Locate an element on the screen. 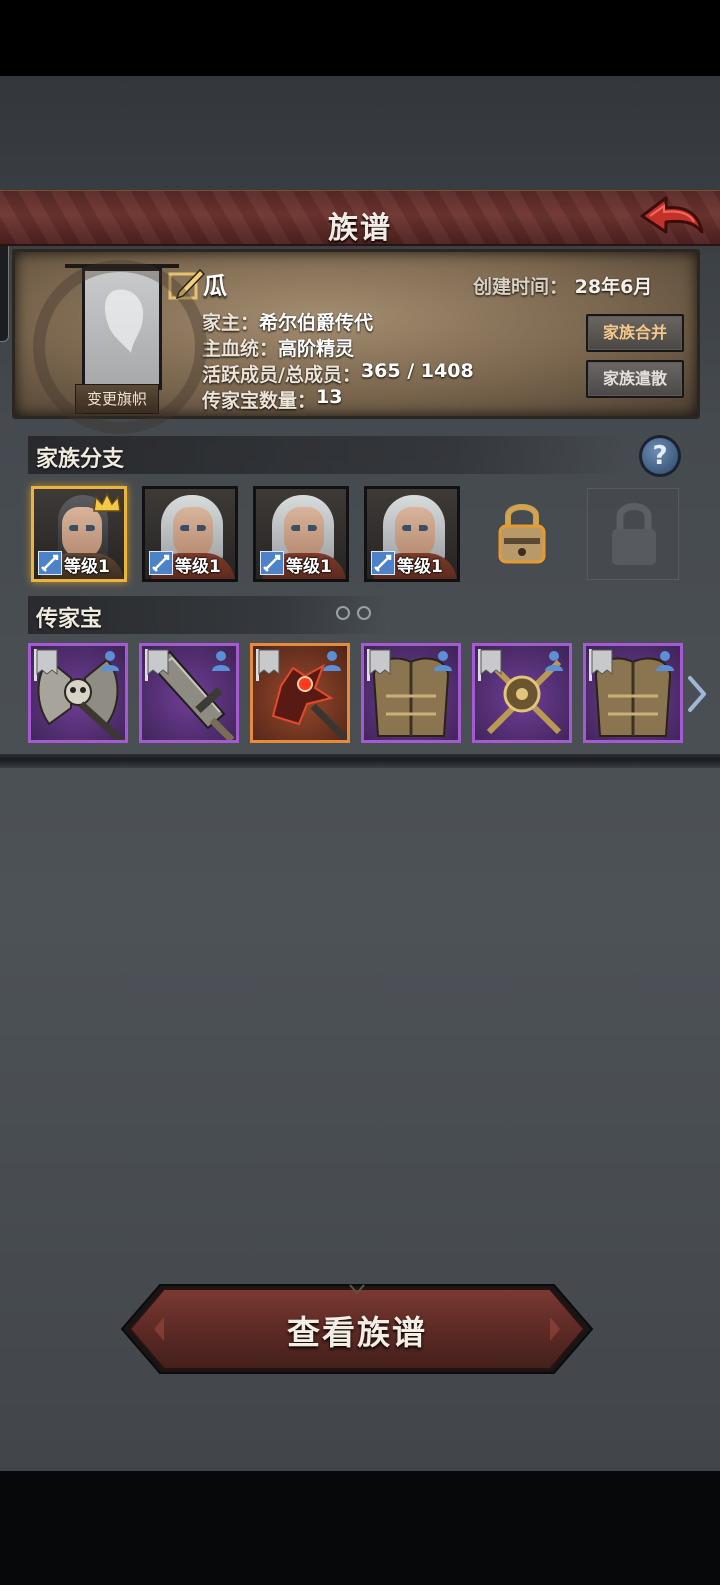  change-banner-button: 变更旗帜 is located at coordinates (117, 399).